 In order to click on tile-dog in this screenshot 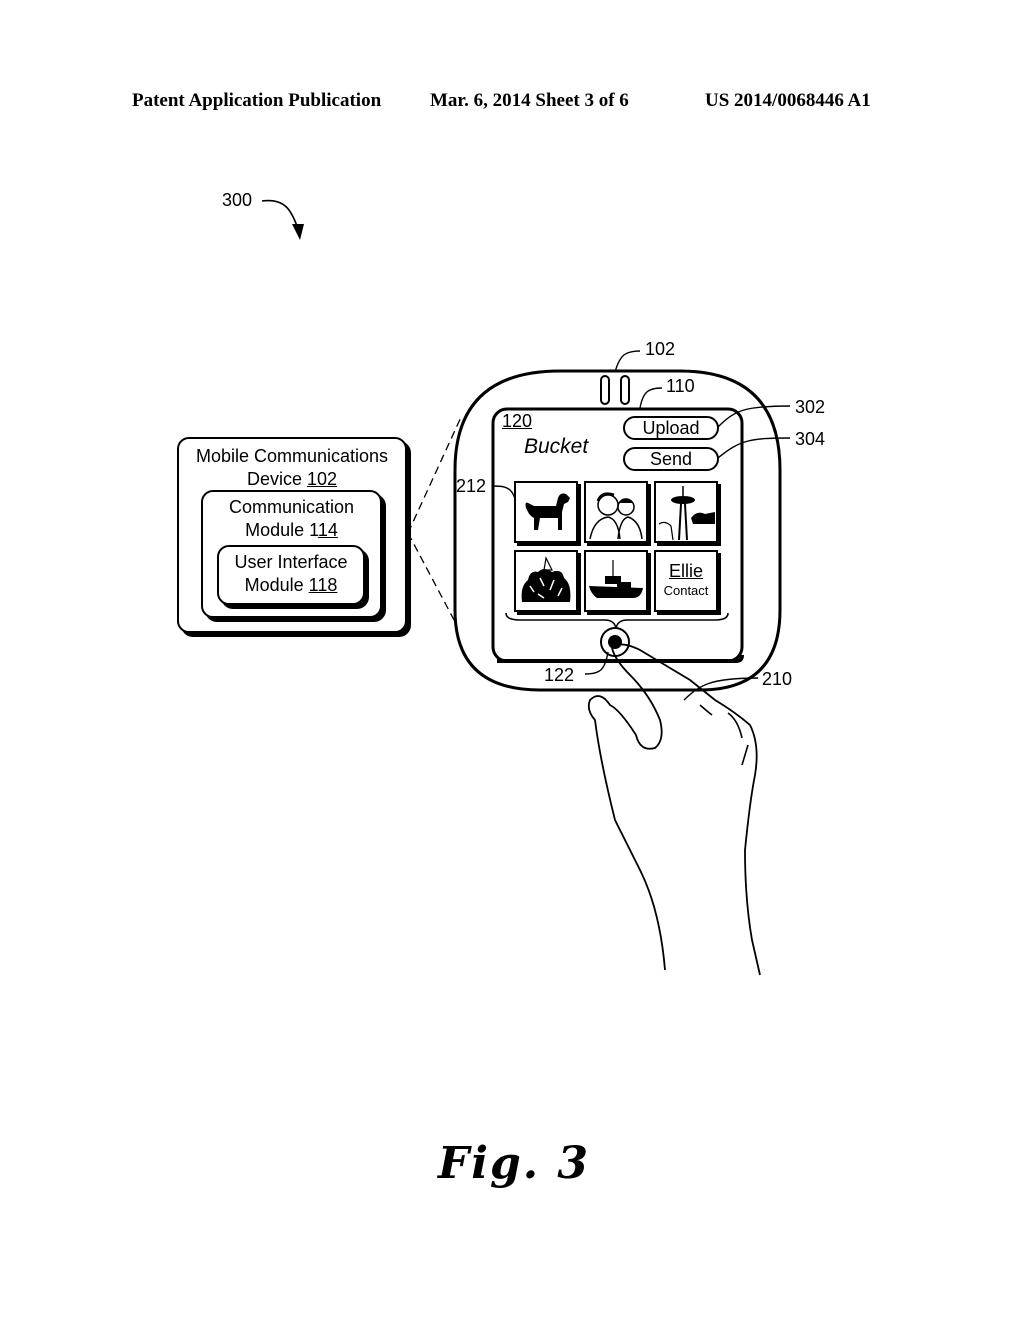, I will do `click(546, 512)`.